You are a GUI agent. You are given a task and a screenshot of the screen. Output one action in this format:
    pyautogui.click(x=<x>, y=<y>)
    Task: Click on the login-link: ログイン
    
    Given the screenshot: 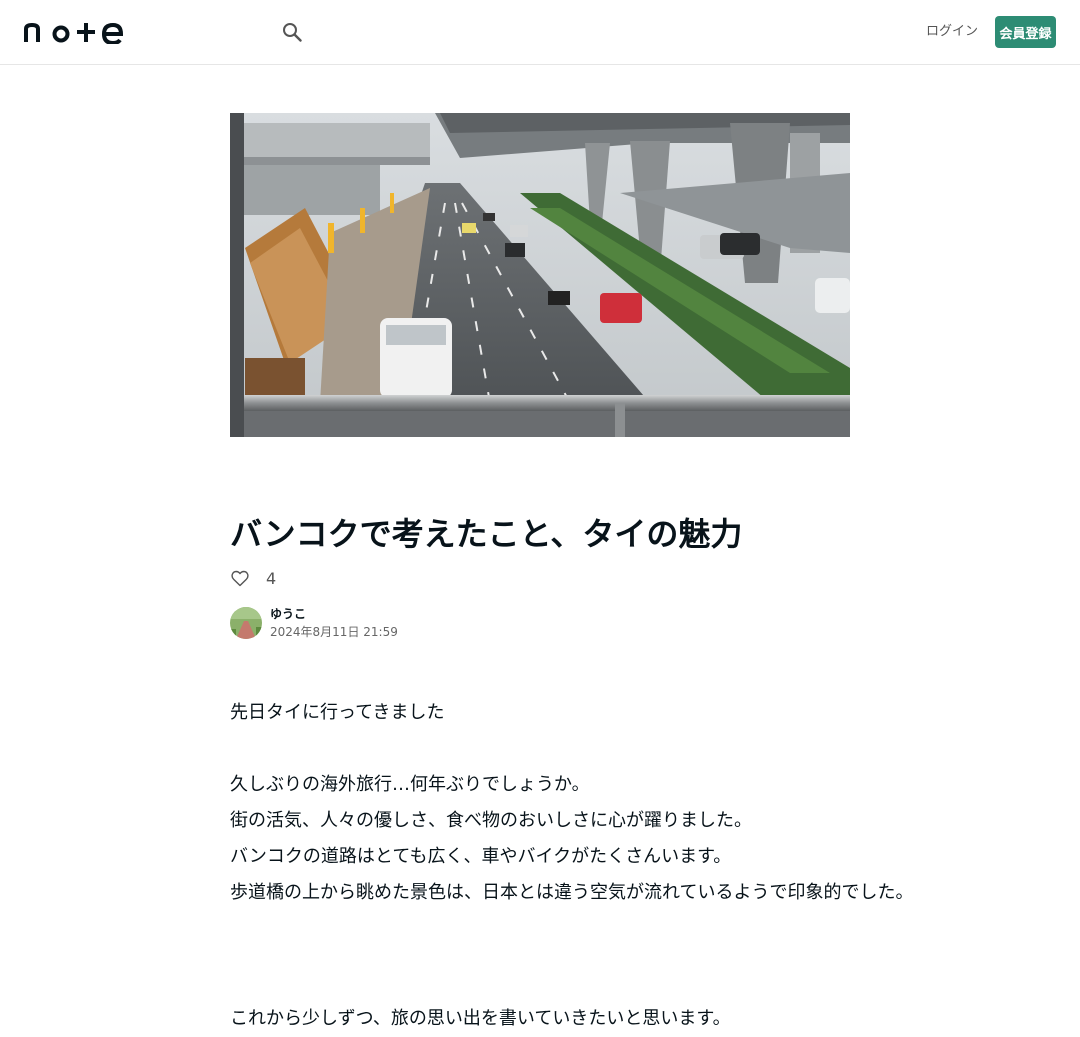 What is the action you would take?
    pyautogui.click(x=952, y=32)
    